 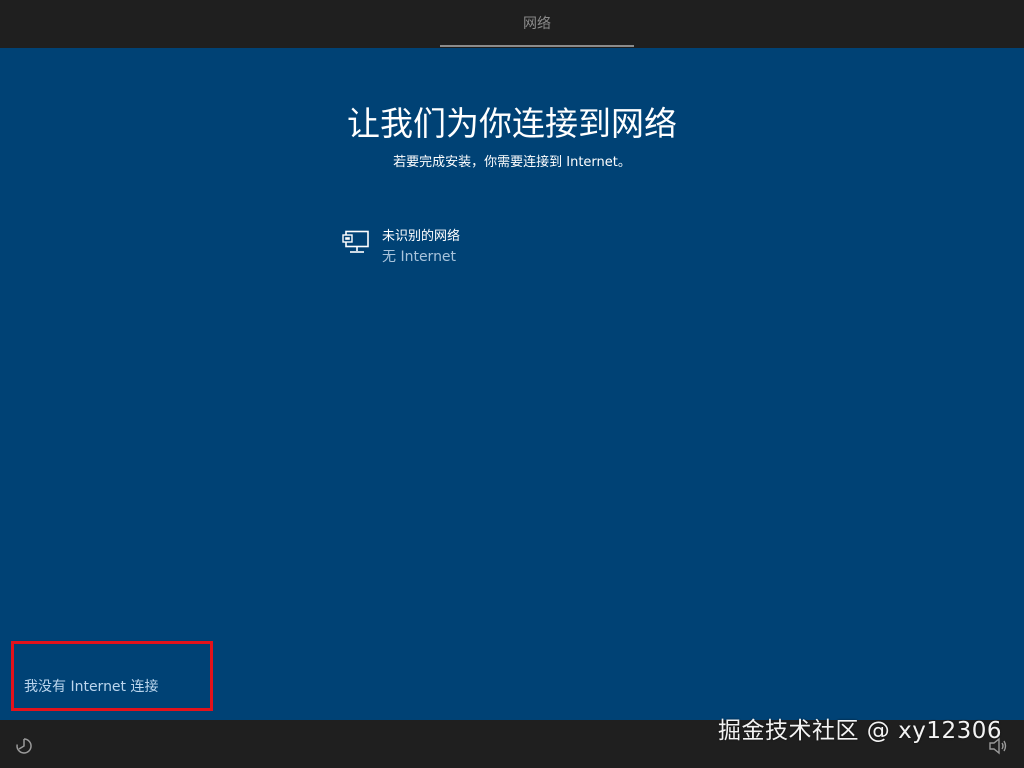 I want to click on page-title: 让我们为你连接到网络, so click(x=512, y=123).